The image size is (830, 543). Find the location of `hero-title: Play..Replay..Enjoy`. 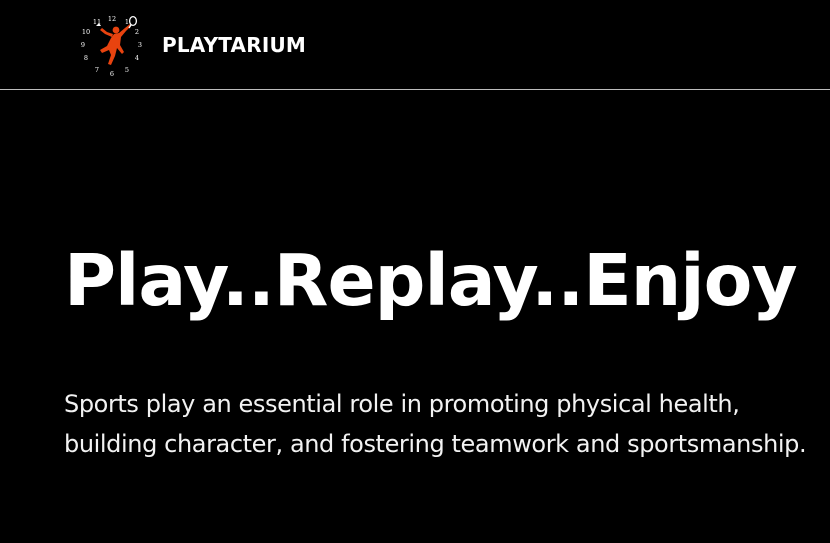

hero-title: Play..Replay..Enjoy is located at coordinates (431, 280).